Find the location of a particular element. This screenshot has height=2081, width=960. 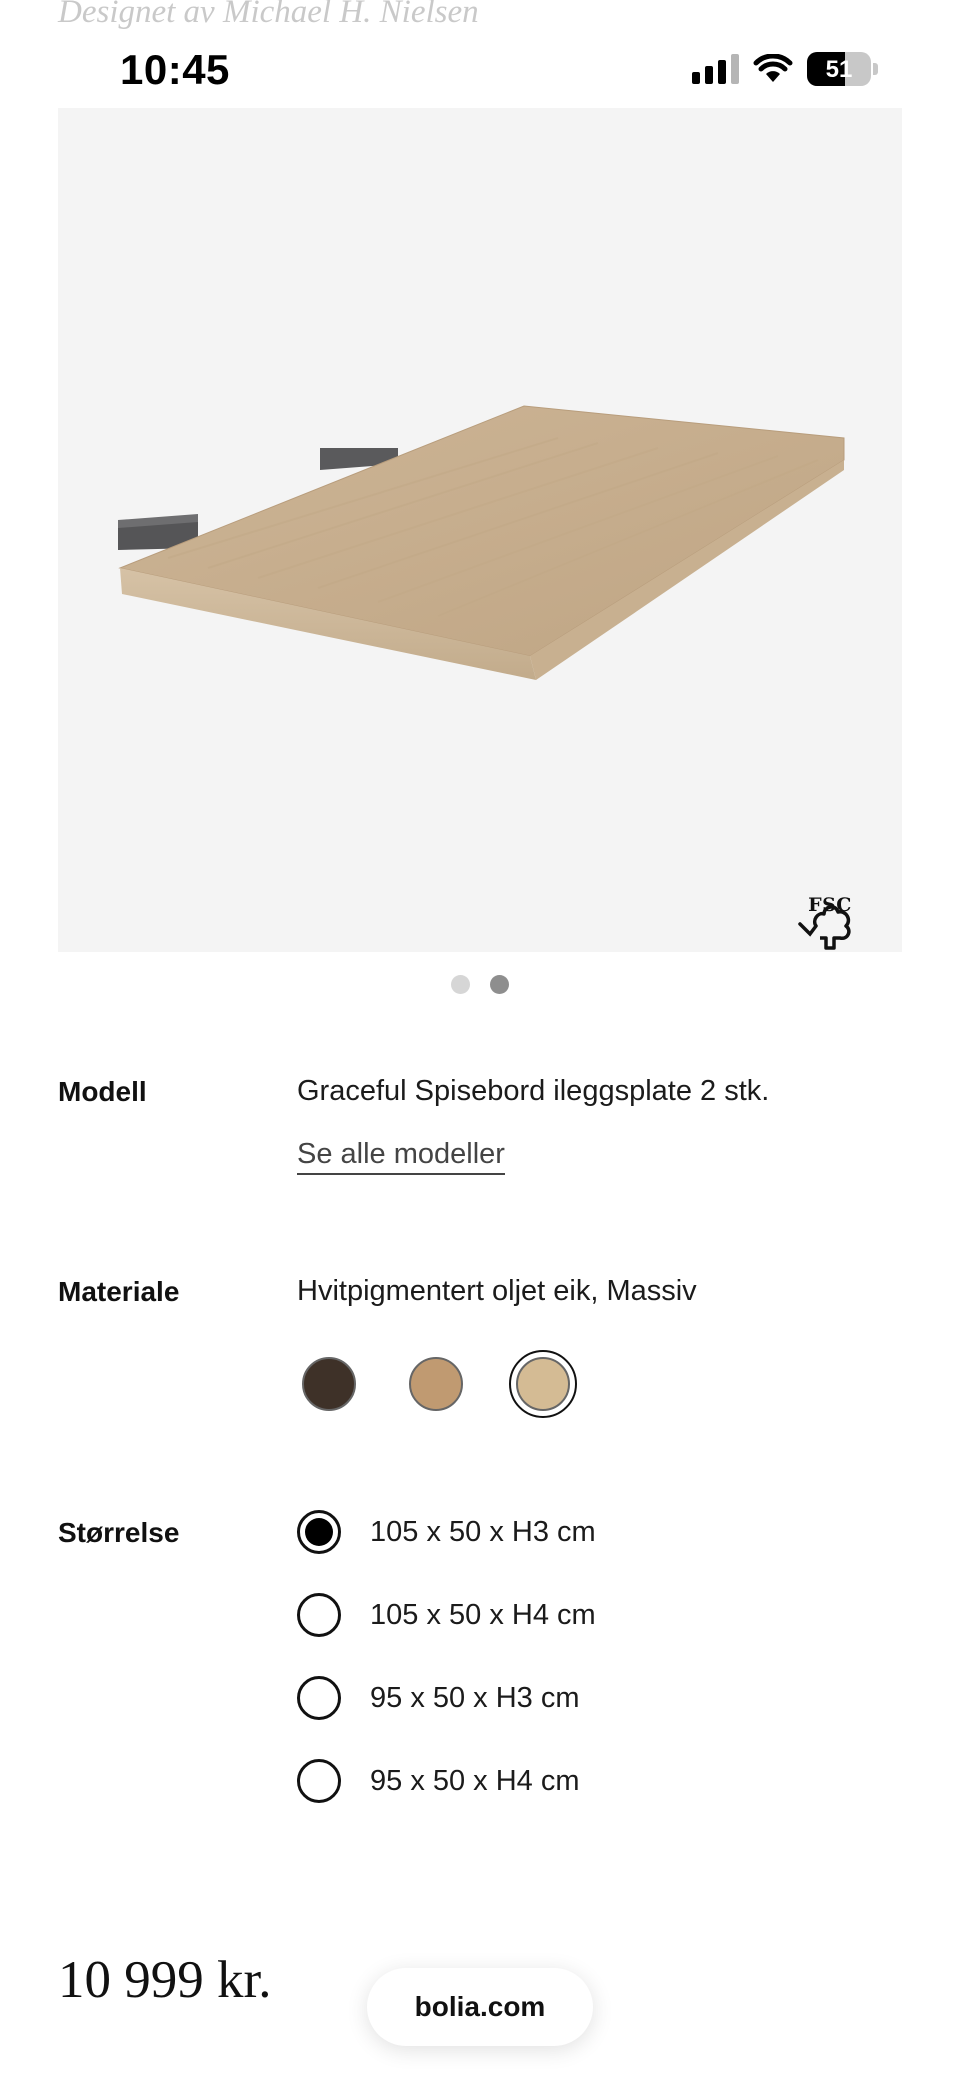

fsc-badge: FSC is located at coordinates (830, 922).